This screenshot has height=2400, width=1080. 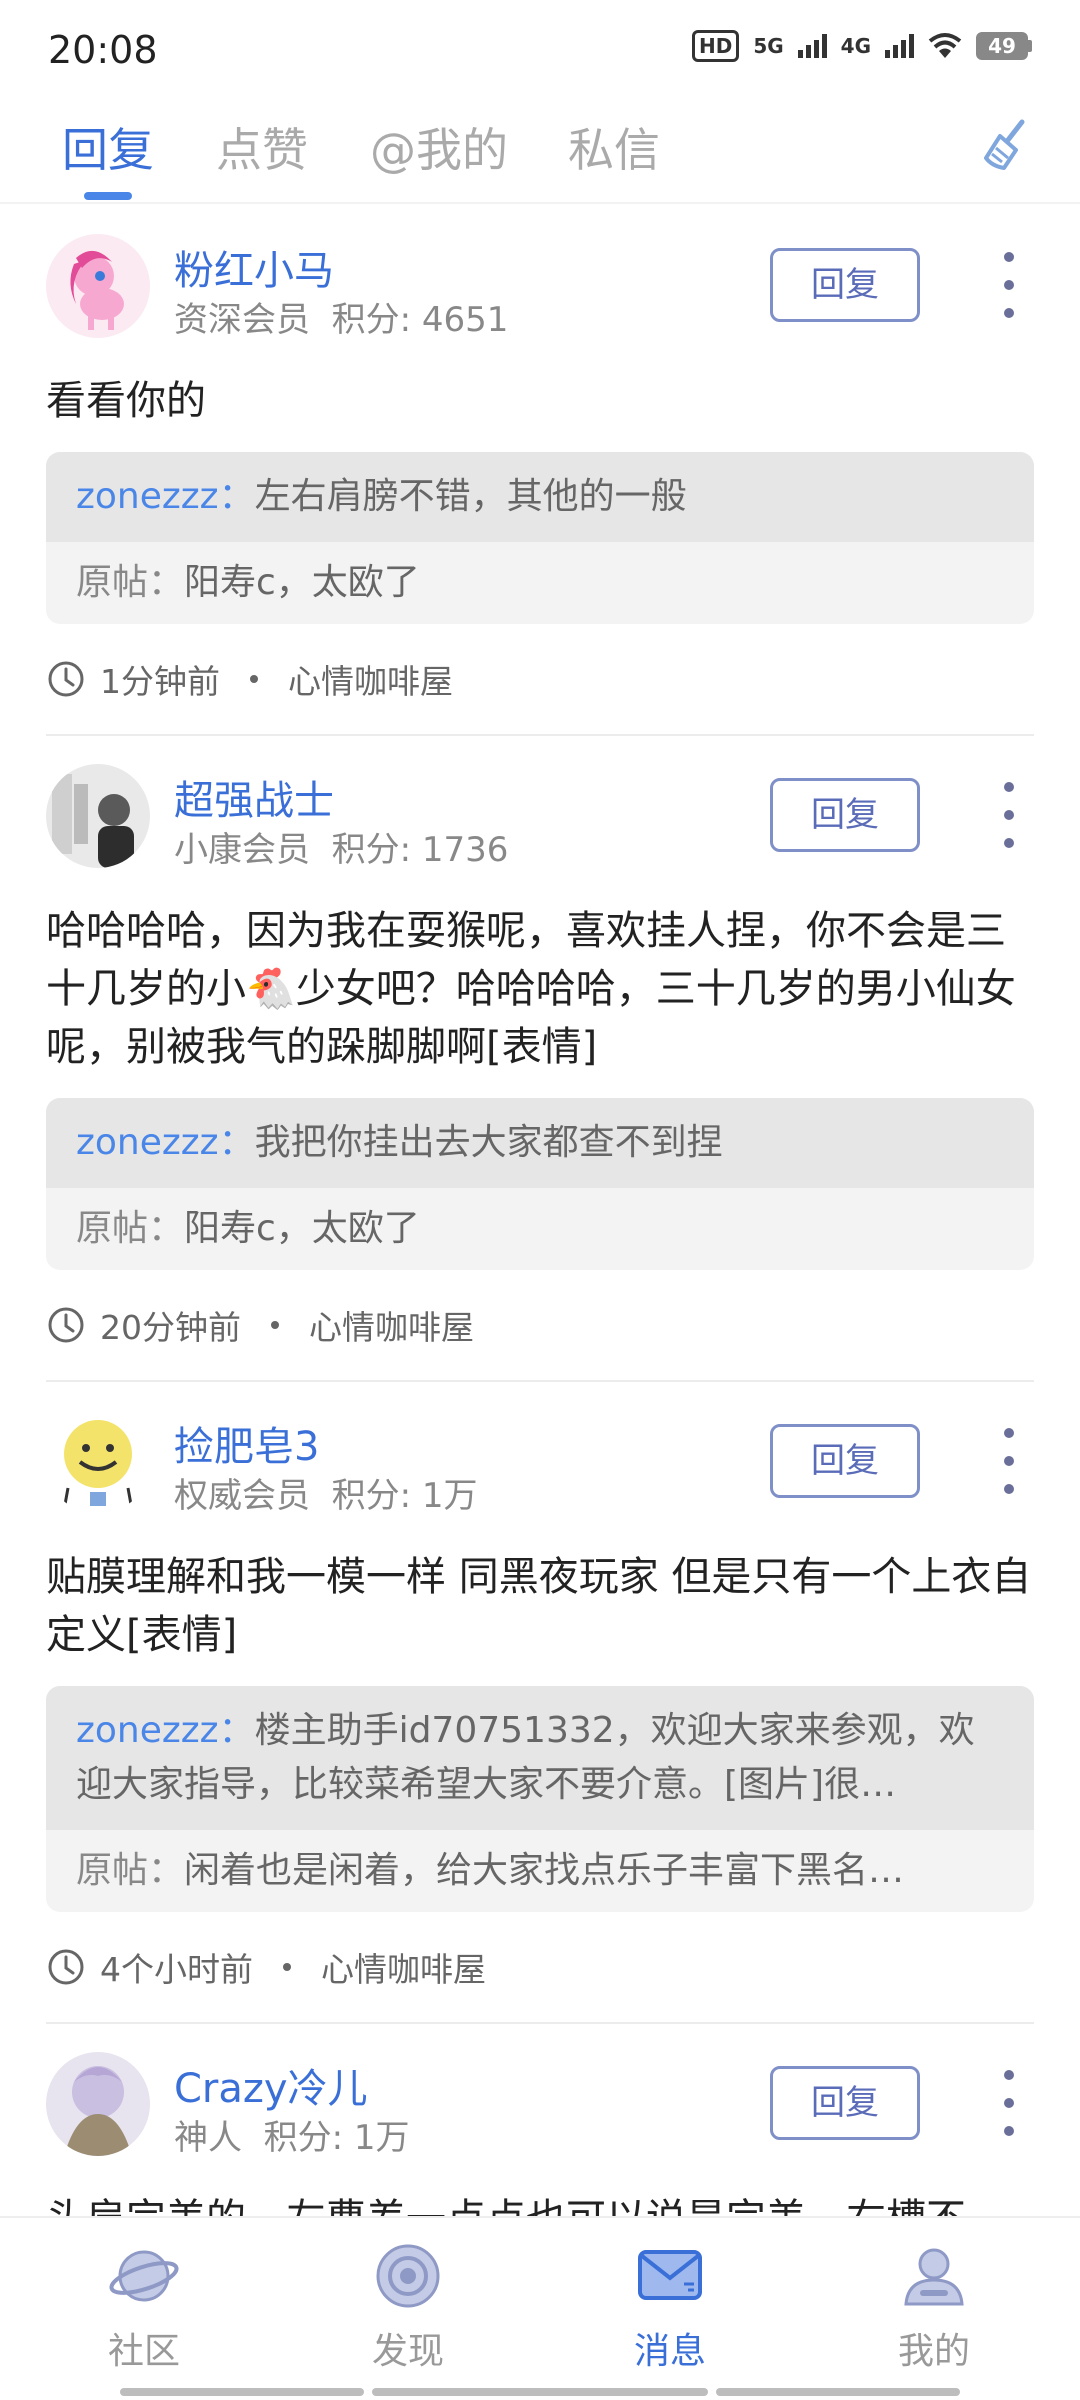 What do you see at coordinates (408, 2276) in the screenshot?
I see `target-icon` at bounding box center [408, 2276].